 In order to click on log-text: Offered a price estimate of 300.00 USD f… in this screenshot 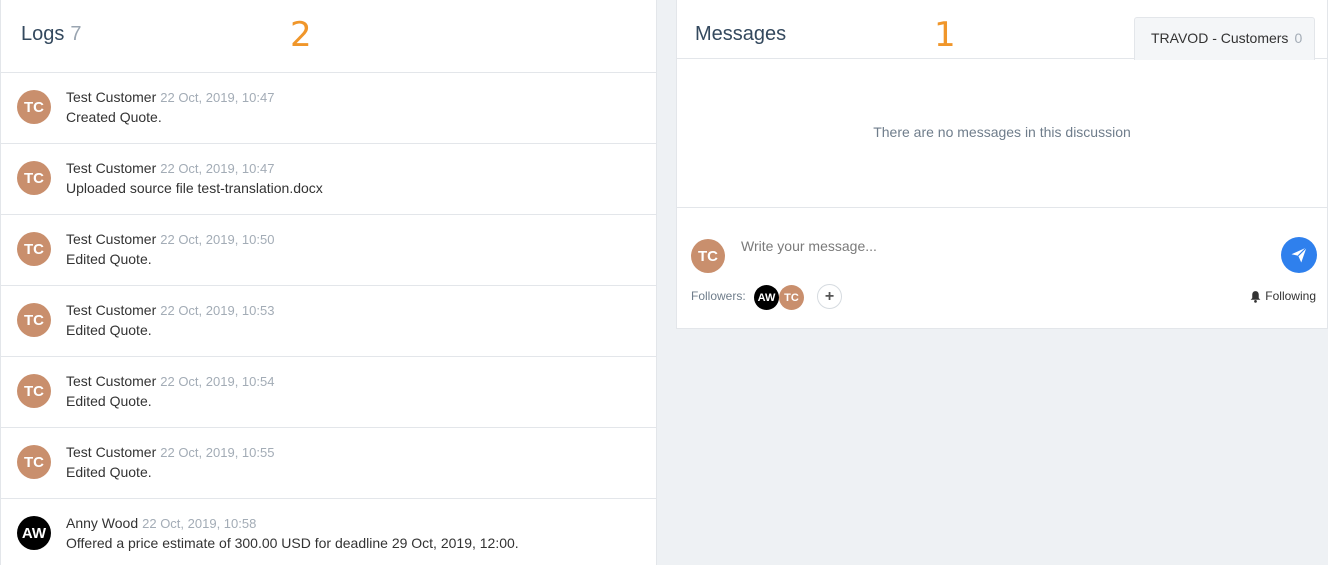, I will do `click(292, 543)`.